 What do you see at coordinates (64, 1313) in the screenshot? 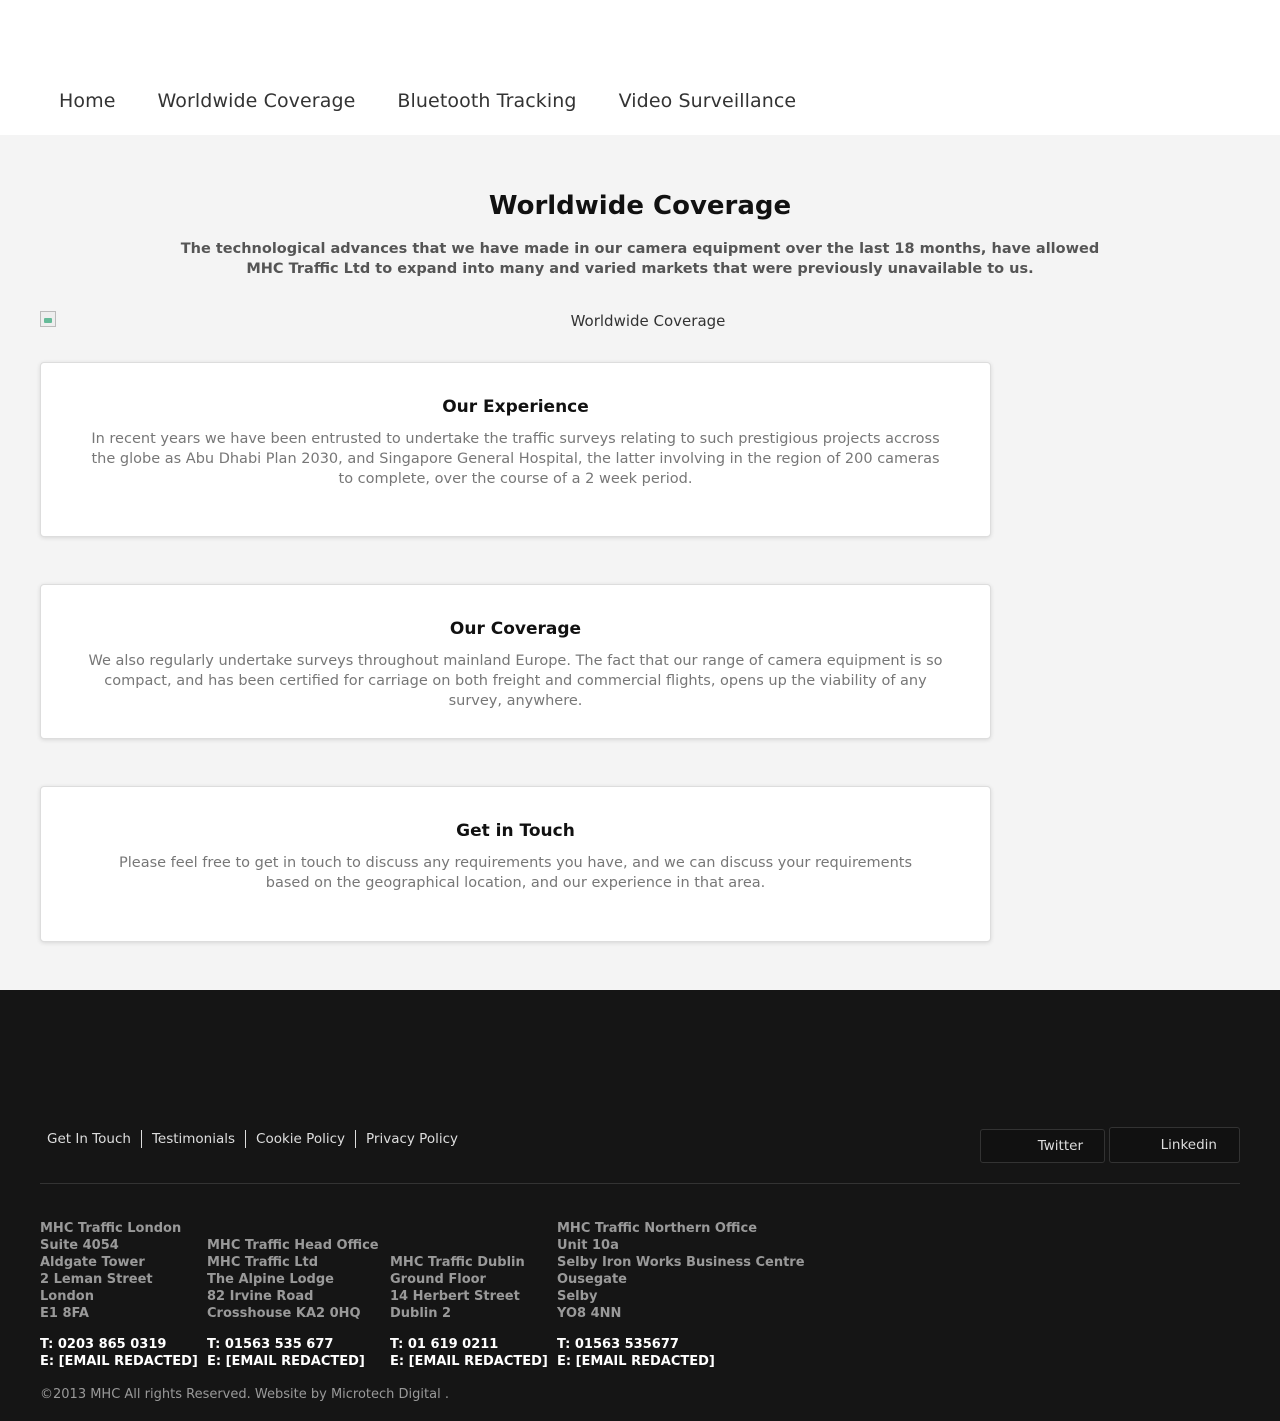
I see `office-line: E1 8FA` at bounding box center [64, 1313].